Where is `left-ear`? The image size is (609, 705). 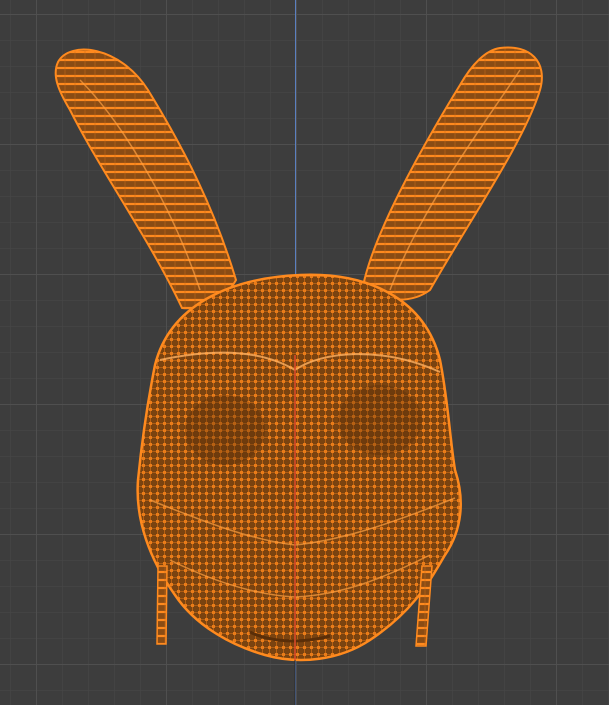 left-ear is located at coordinates (146, 179).